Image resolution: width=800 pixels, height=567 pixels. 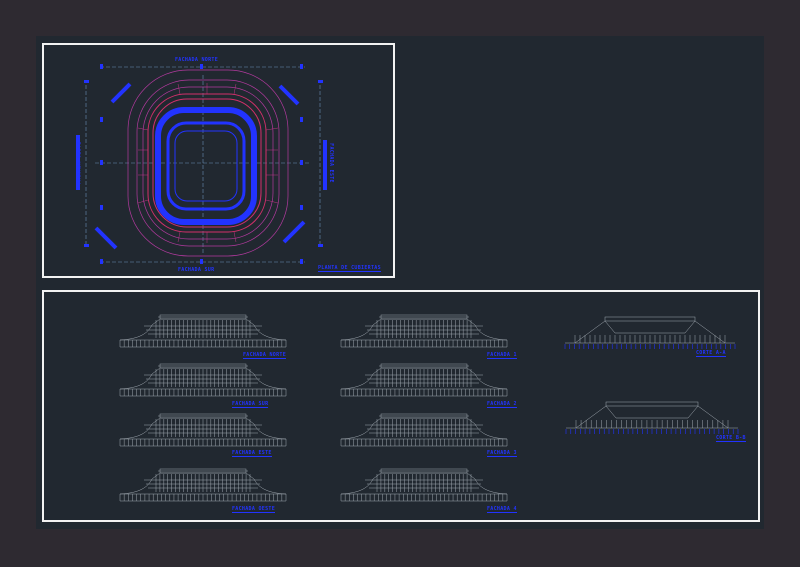 What do you see at coordinates (265, 355) in the screenshot?
I see `elevation-label: FACHADA NORTE` at bounding box center [265, 355].